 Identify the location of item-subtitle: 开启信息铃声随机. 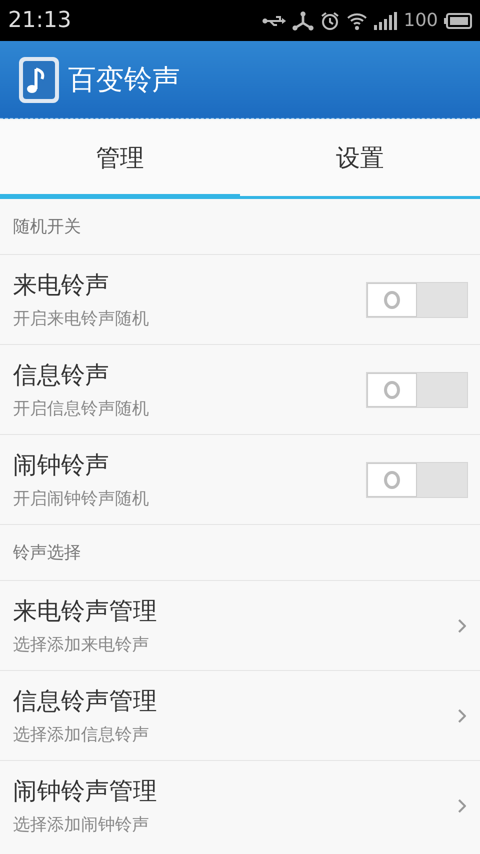
(81, 409).